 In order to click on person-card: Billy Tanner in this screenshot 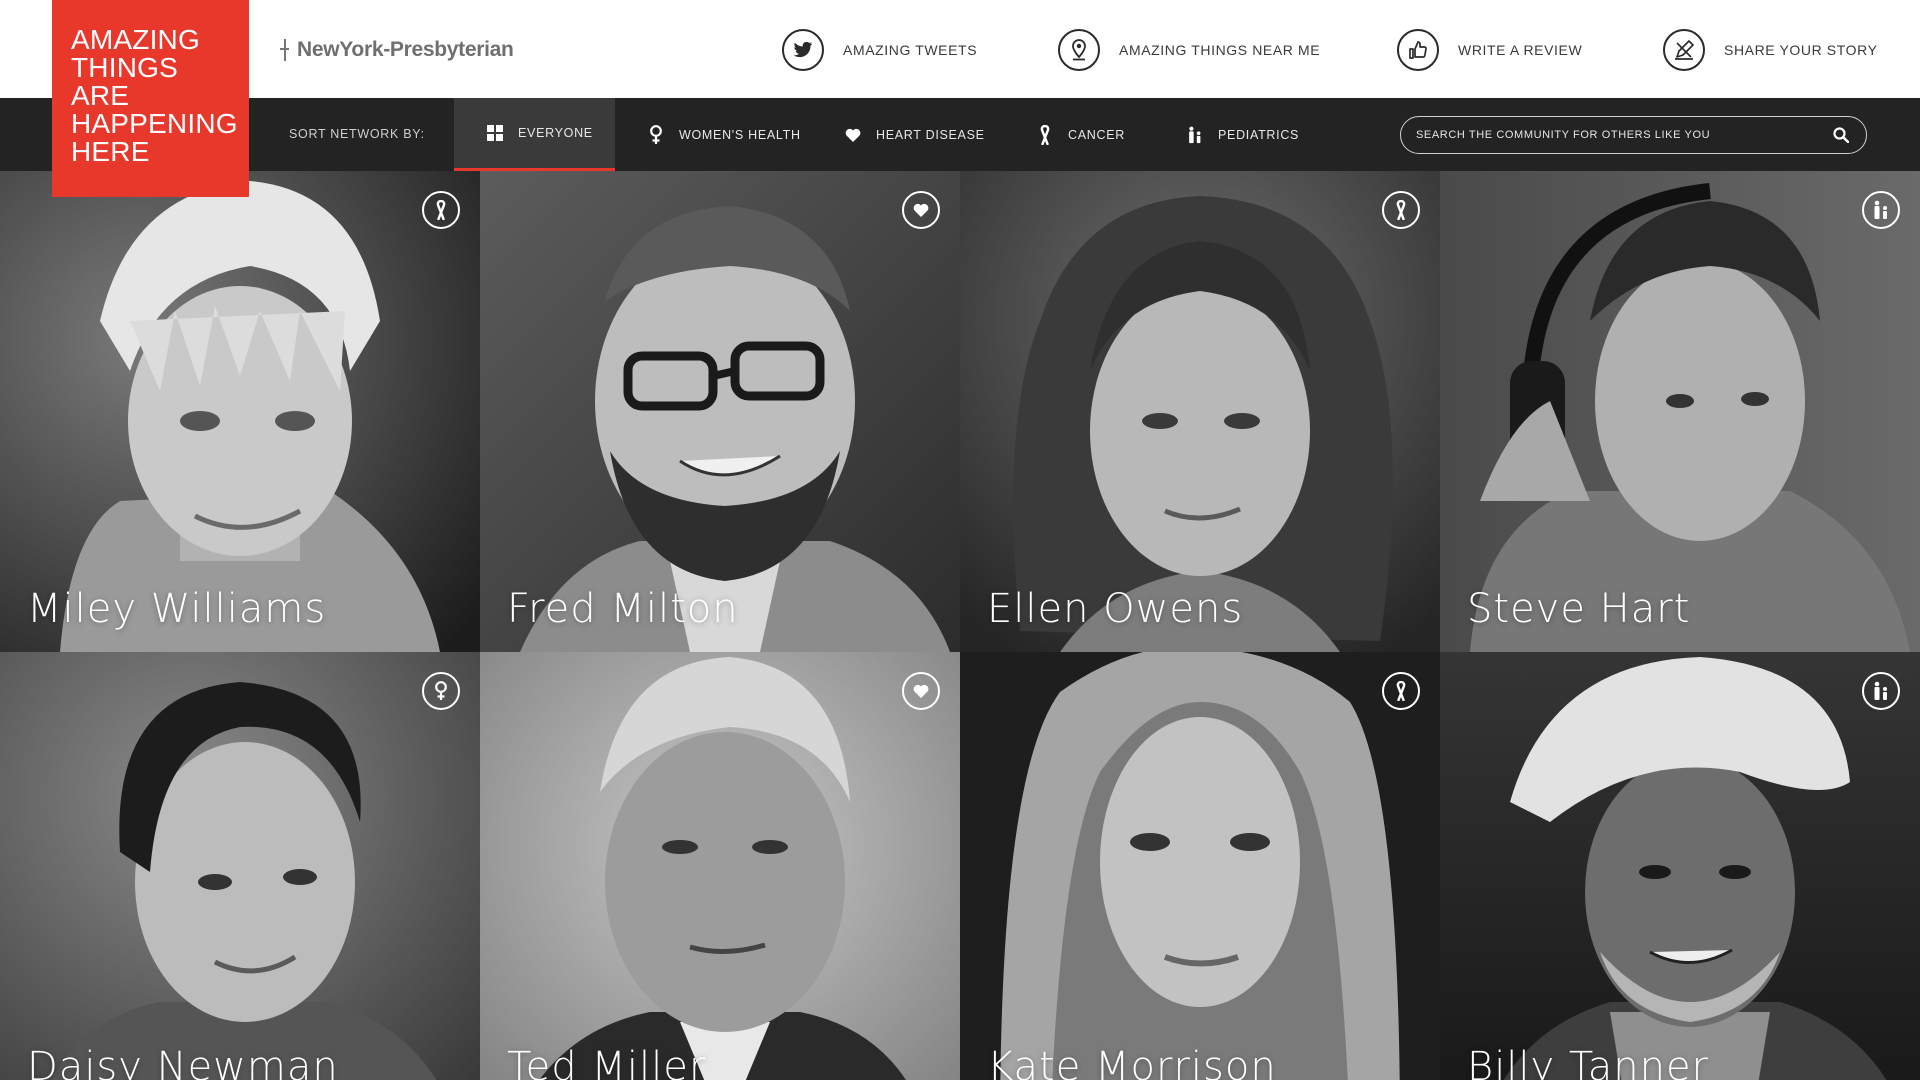, I will do `click(1680, 866)`.